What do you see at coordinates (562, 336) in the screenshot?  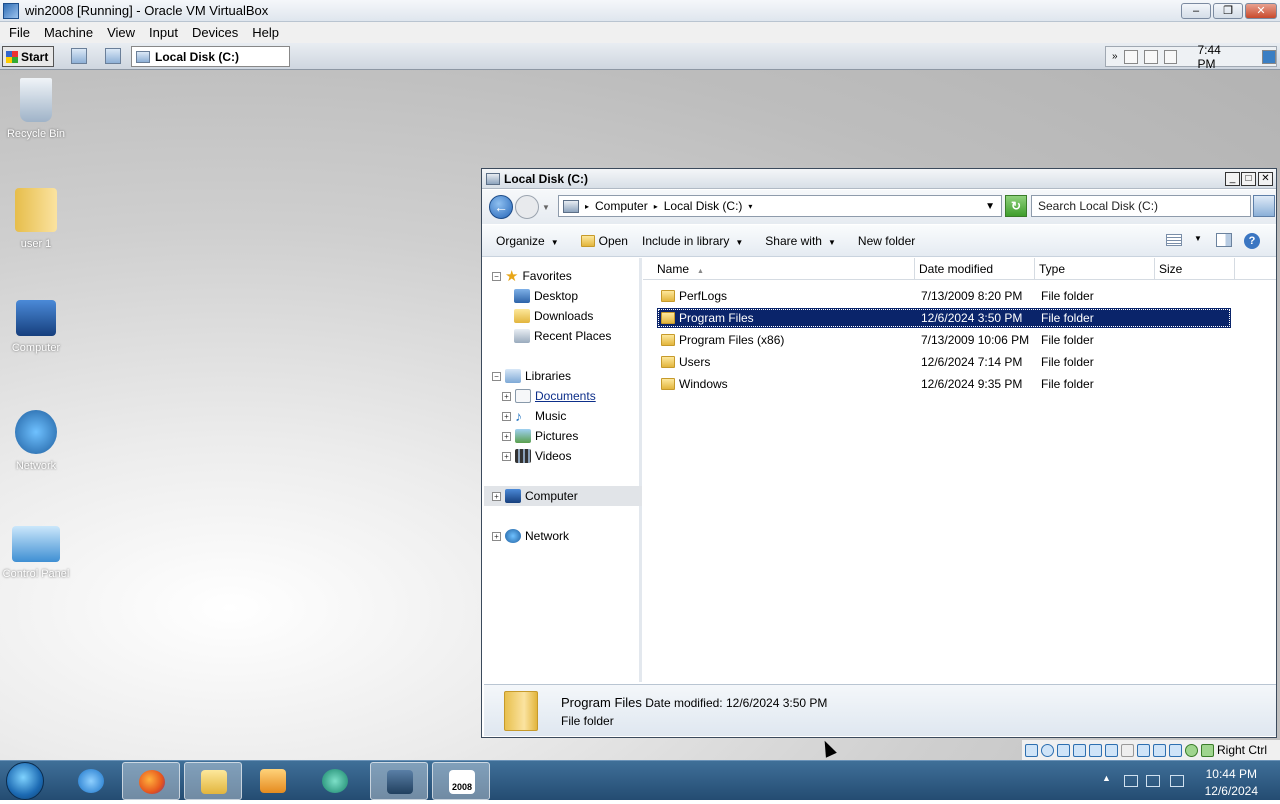 I see `nav-recent-places: Recent Places` at bounding box center [562, 336].